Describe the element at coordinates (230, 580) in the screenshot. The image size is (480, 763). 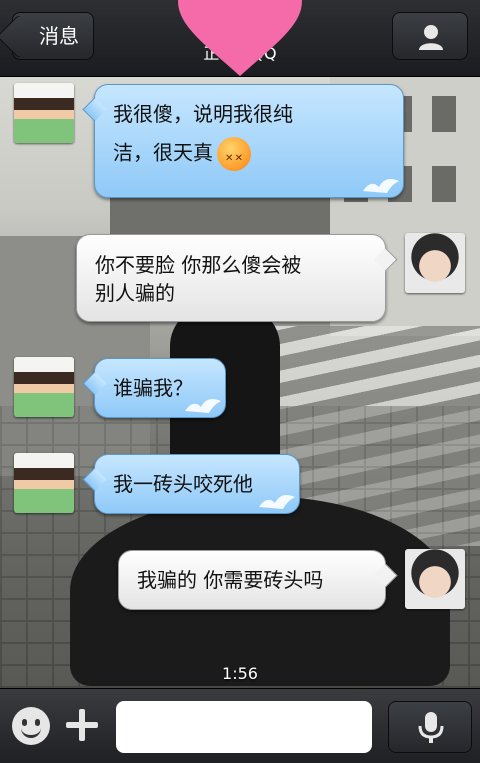
I see `message-text: 我骗的 你需要砖头吗` at that location.